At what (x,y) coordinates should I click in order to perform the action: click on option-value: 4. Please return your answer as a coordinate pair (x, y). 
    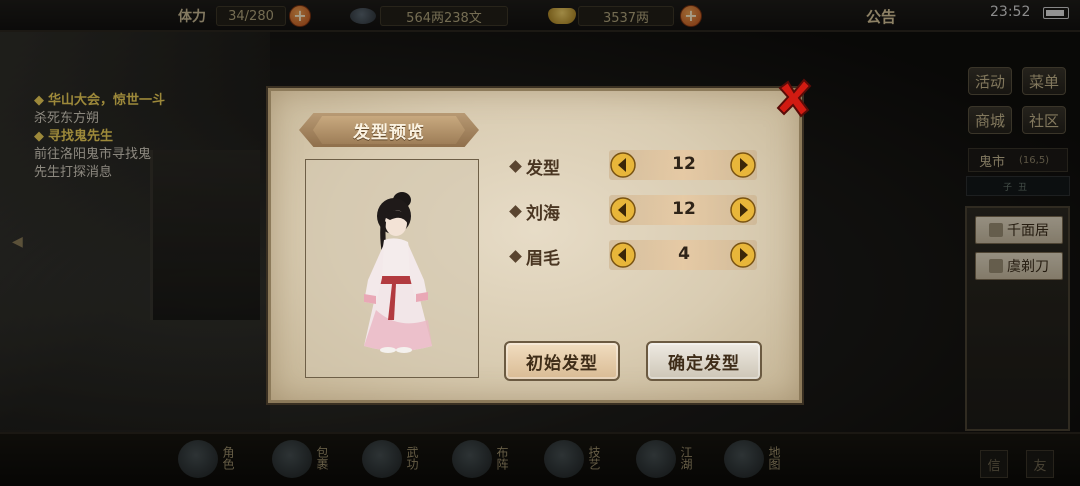
    Looking at the image, I should click on (684, 254).